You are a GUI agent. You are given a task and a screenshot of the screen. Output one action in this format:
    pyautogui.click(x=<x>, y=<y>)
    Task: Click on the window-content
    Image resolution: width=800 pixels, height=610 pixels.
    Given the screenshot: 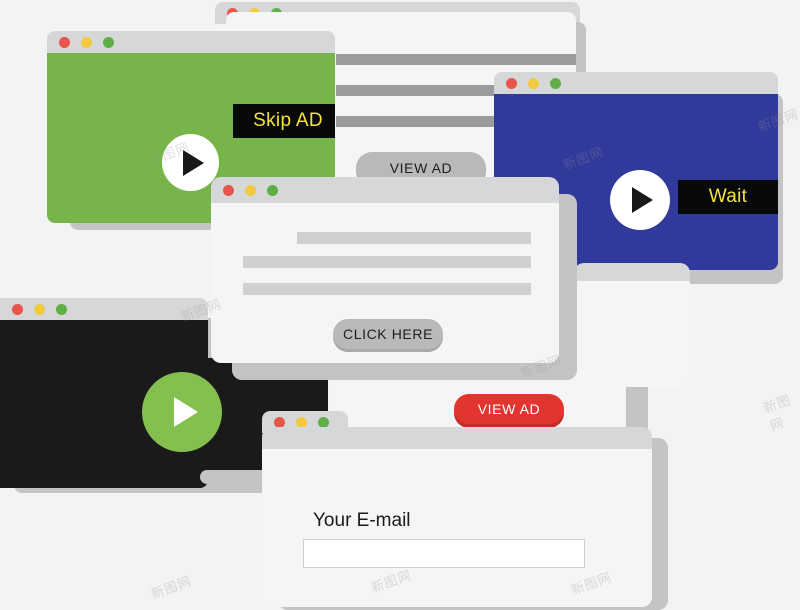 What is the action you would take?
    pyautogui.click(x=632, y=334)
    